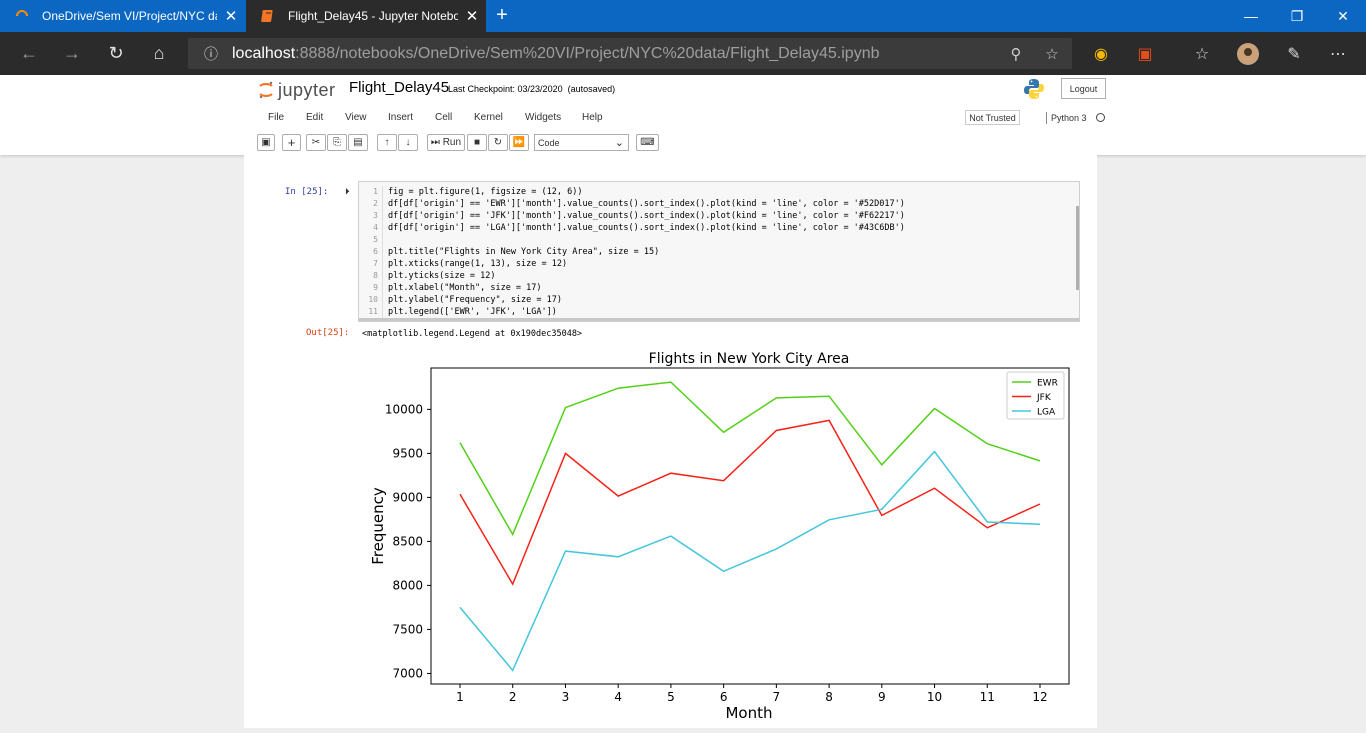 The width and height of the screenshot is (1366, 733). What do you see at coordinates (375, 275) in the screenshot?
I see `line-number: 8` at bounding box center [375, 275].